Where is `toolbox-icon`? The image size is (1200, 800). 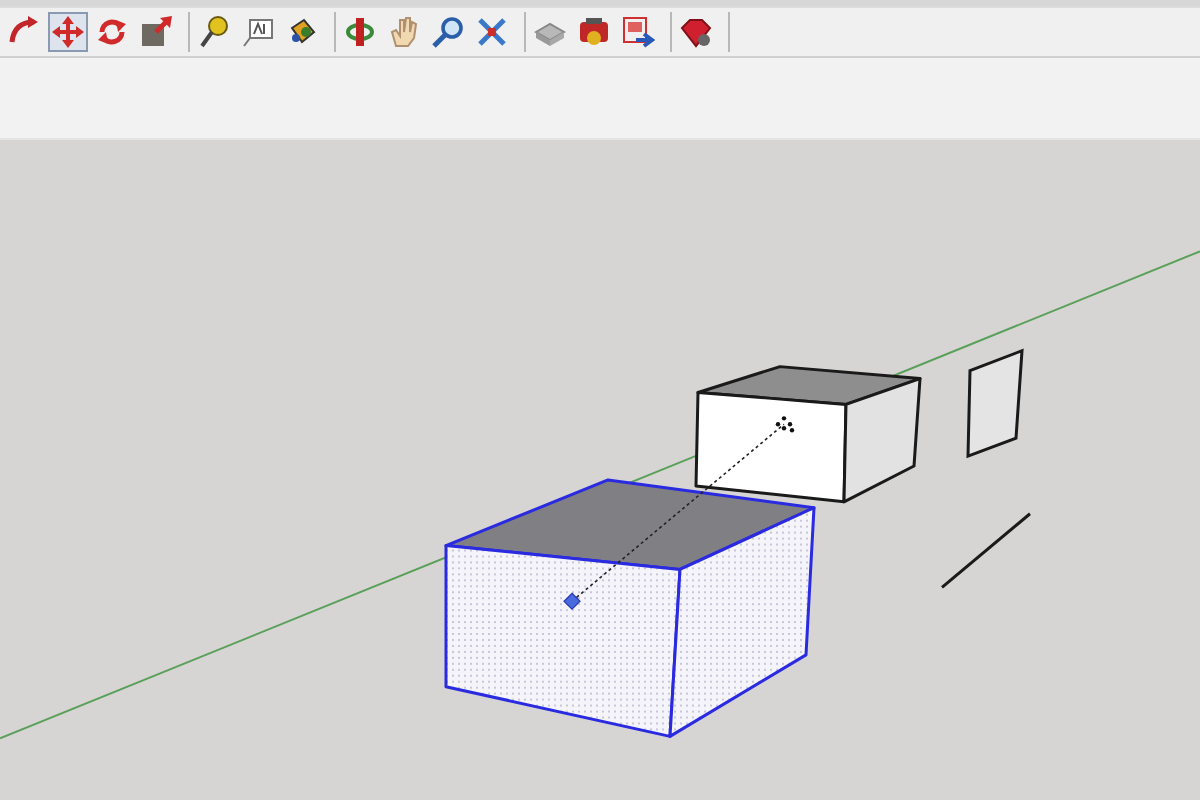
toolbox-icon is located at coordinates (594, 32).